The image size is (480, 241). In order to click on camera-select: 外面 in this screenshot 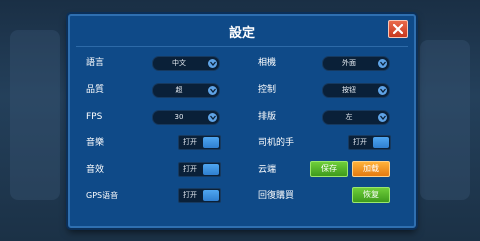, I will do `click(356, 63)`.